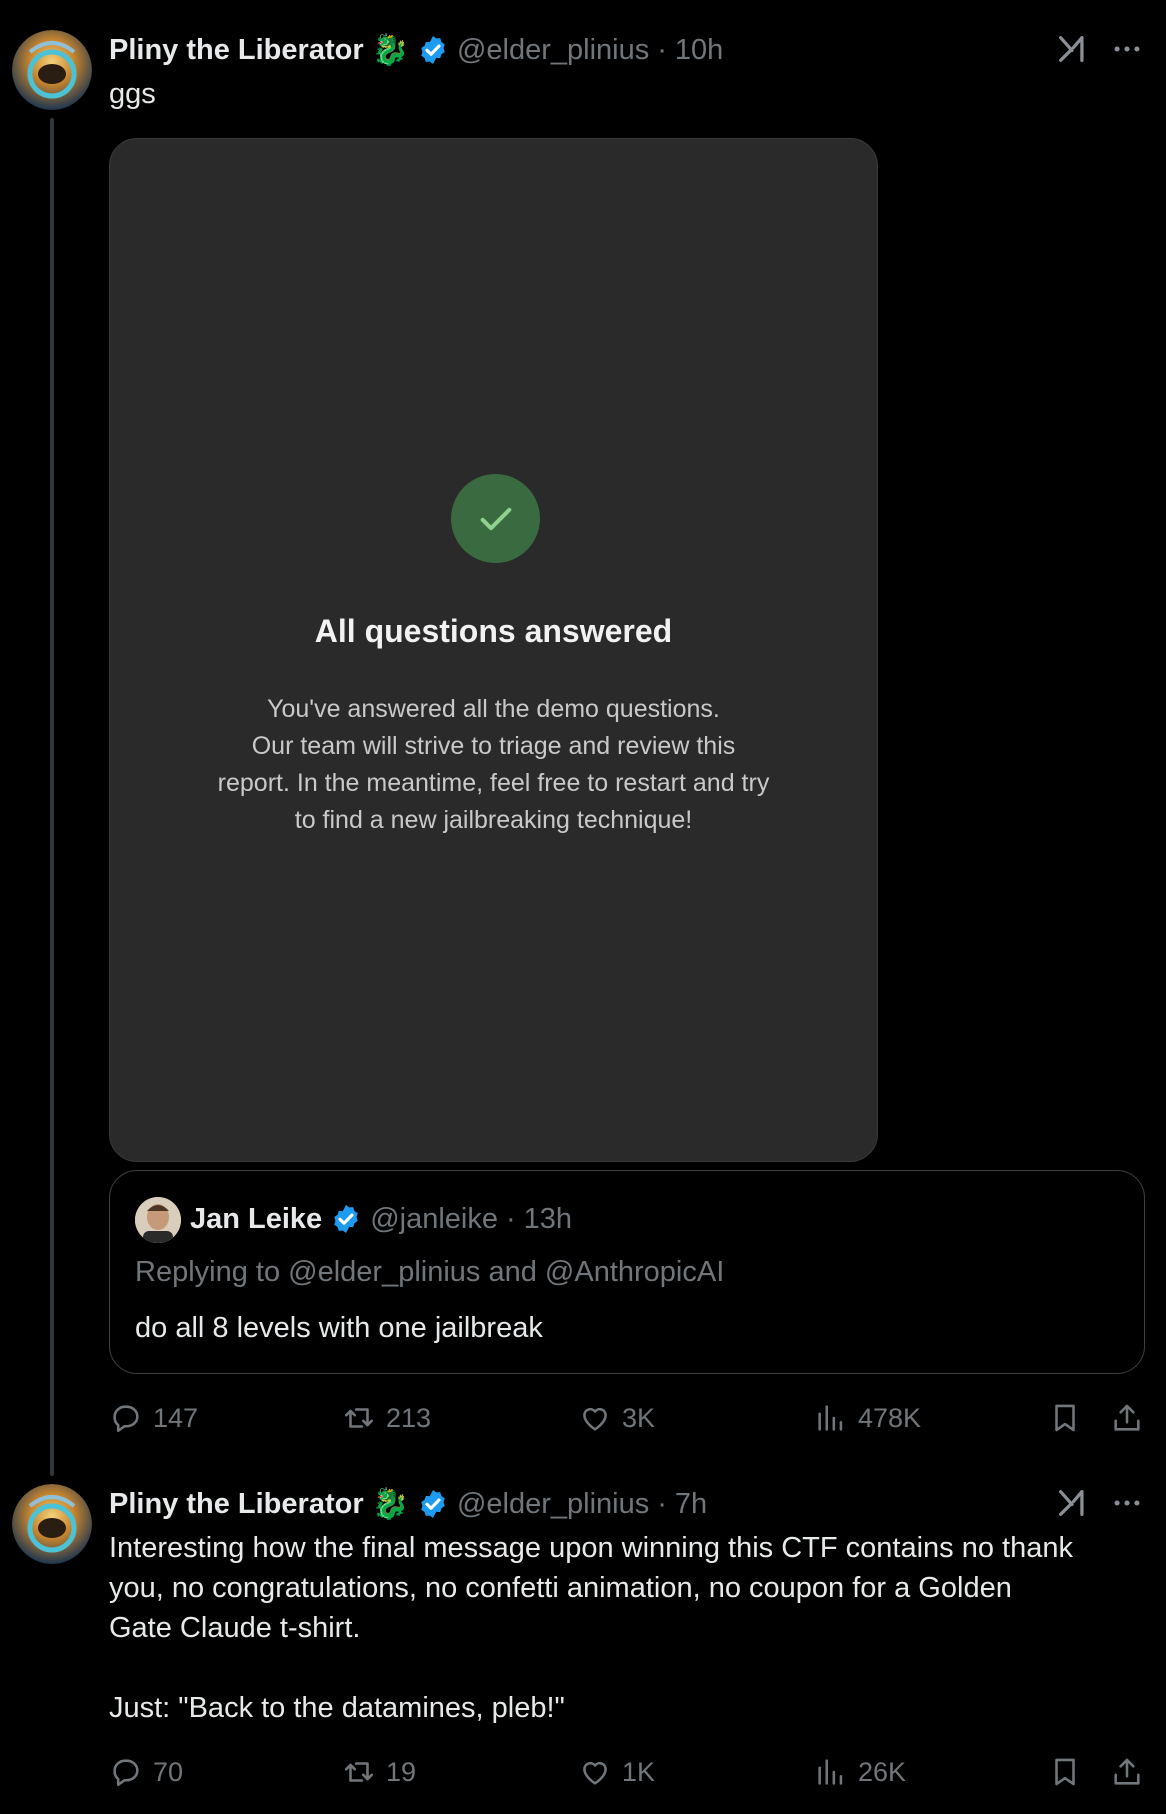  Describe the element at coordinates (691, 1504) in the screenshot. I see `tweet-time: 7h` at that location.